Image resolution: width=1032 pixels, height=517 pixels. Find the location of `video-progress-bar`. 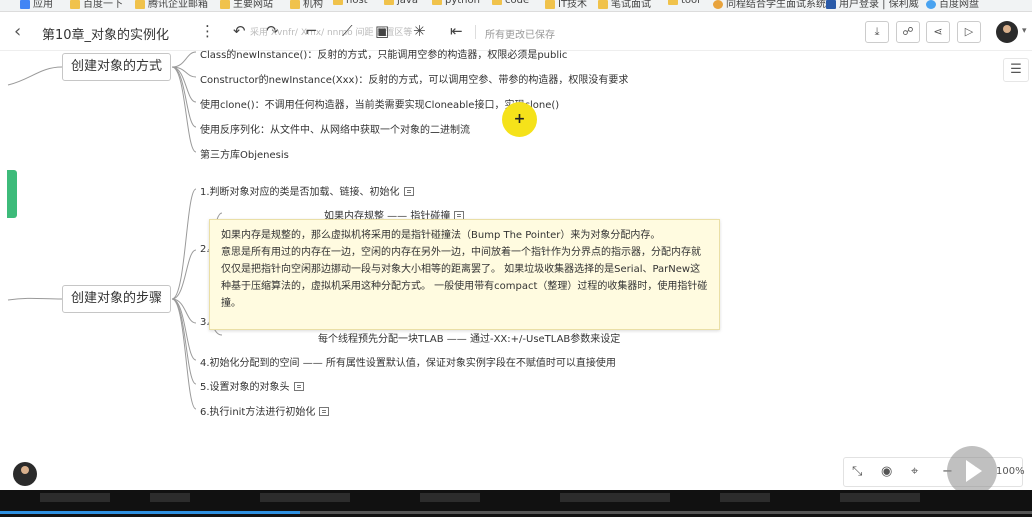

video-progress-bar is located at coordinates (150, 512).